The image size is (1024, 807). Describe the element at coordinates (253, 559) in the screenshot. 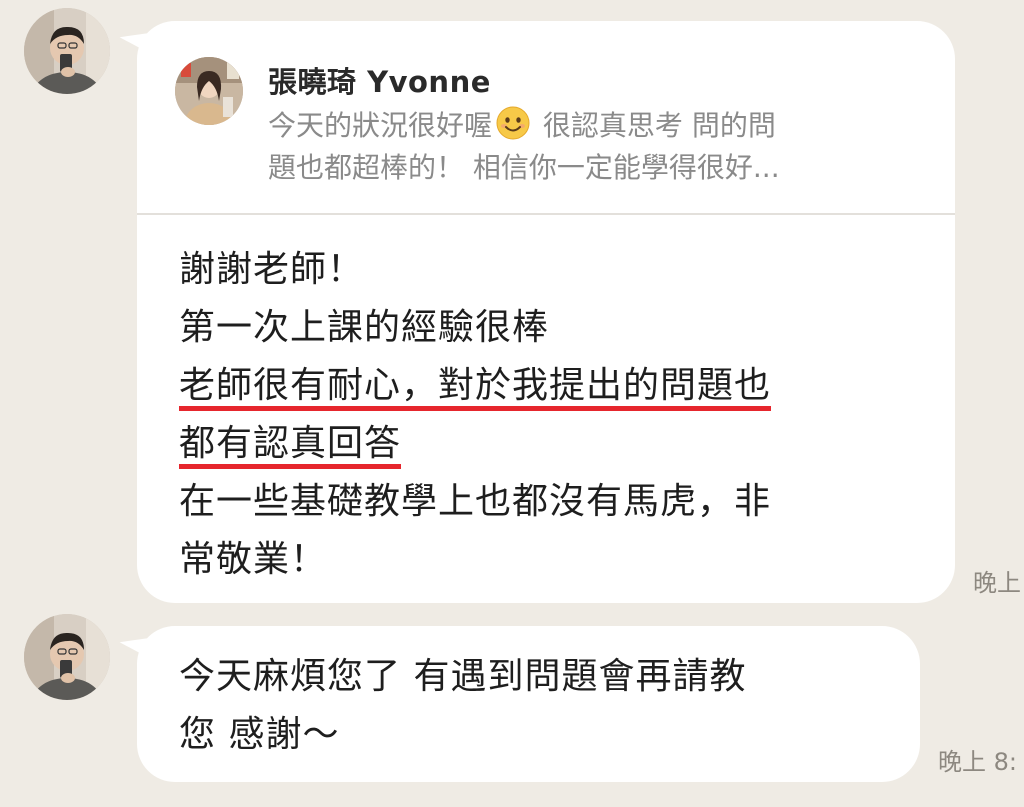

I see `message-line: 常敬業！` at that location.